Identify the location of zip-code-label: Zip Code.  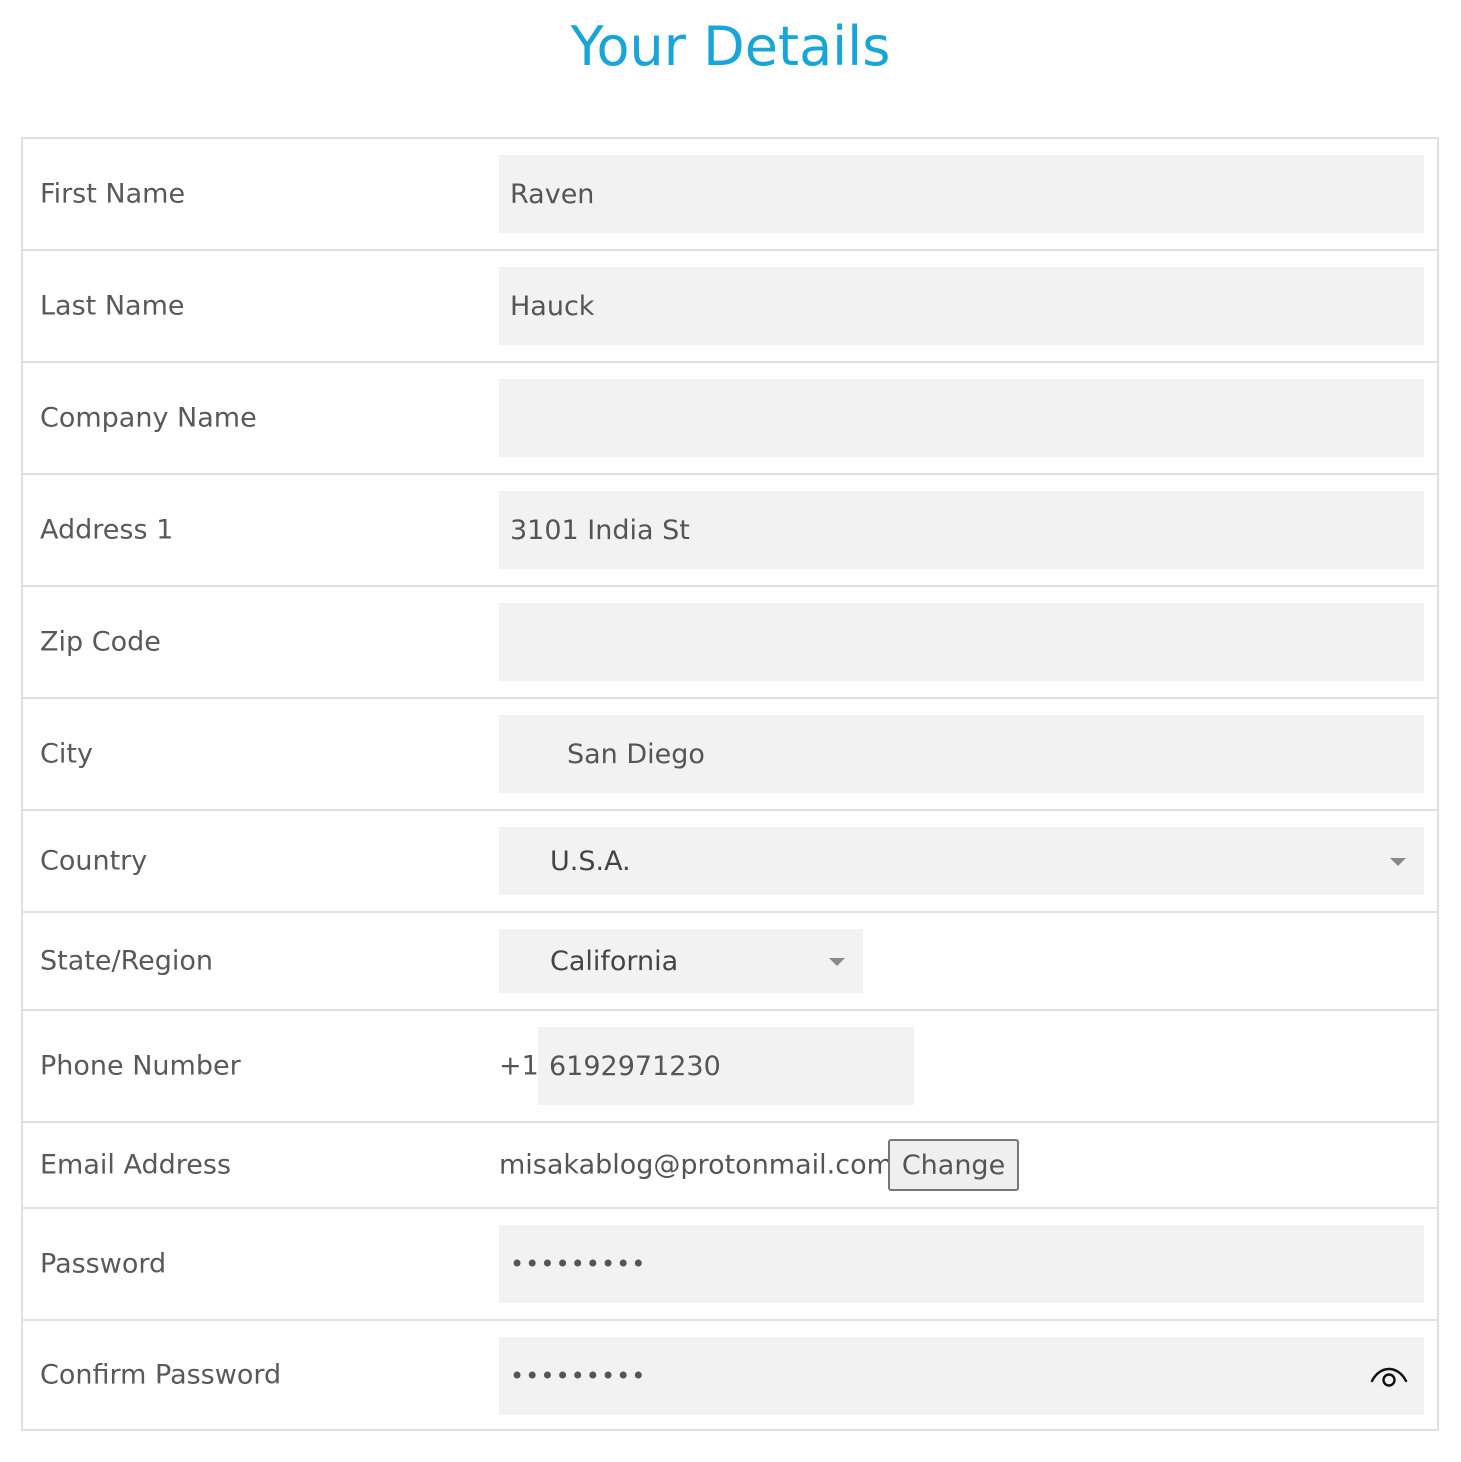
(100, 642).